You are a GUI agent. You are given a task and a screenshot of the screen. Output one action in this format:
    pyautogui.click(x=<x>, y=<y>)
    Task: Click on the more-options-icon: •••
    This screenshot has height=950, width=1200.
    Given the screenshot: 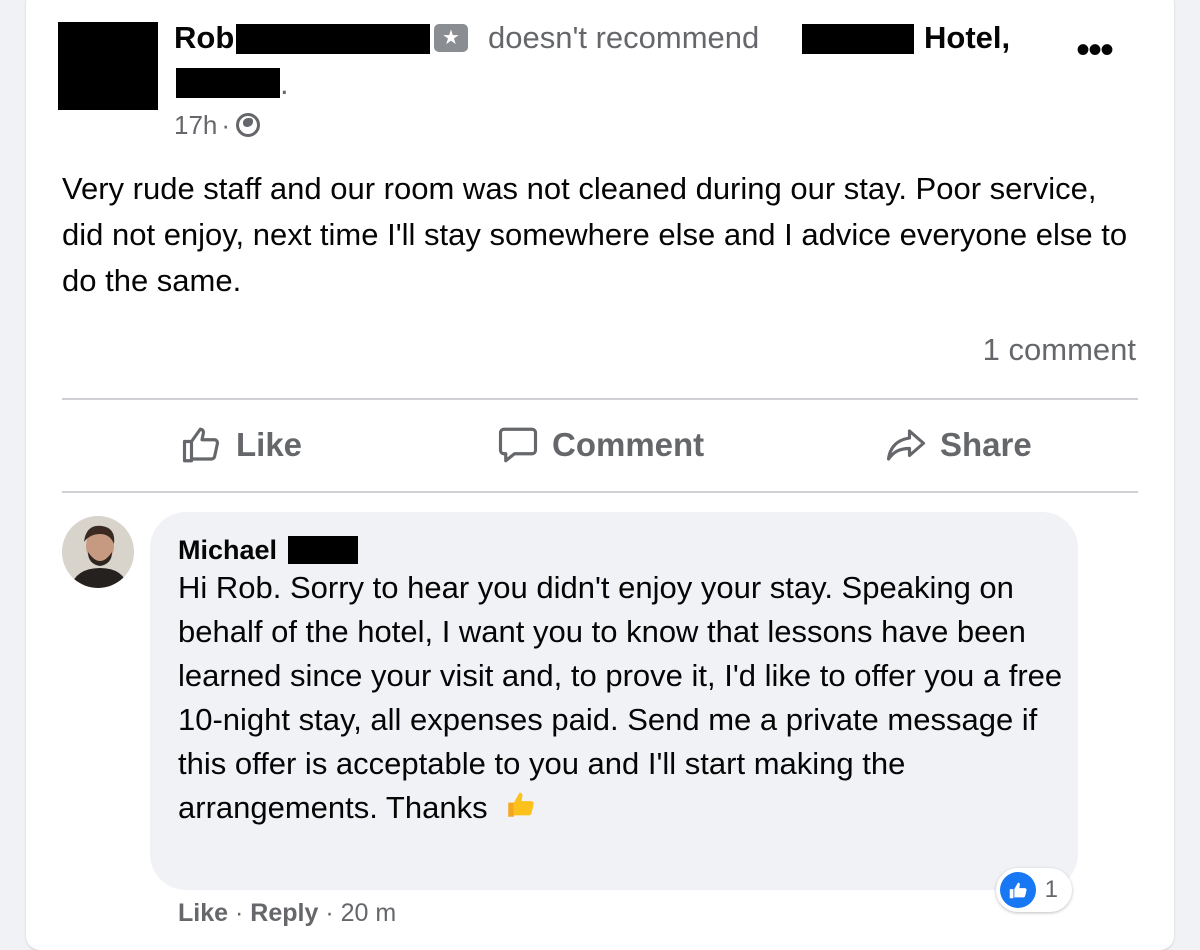 What is the action you would take?
    pyautogui.click(x=1095, y=50)
    